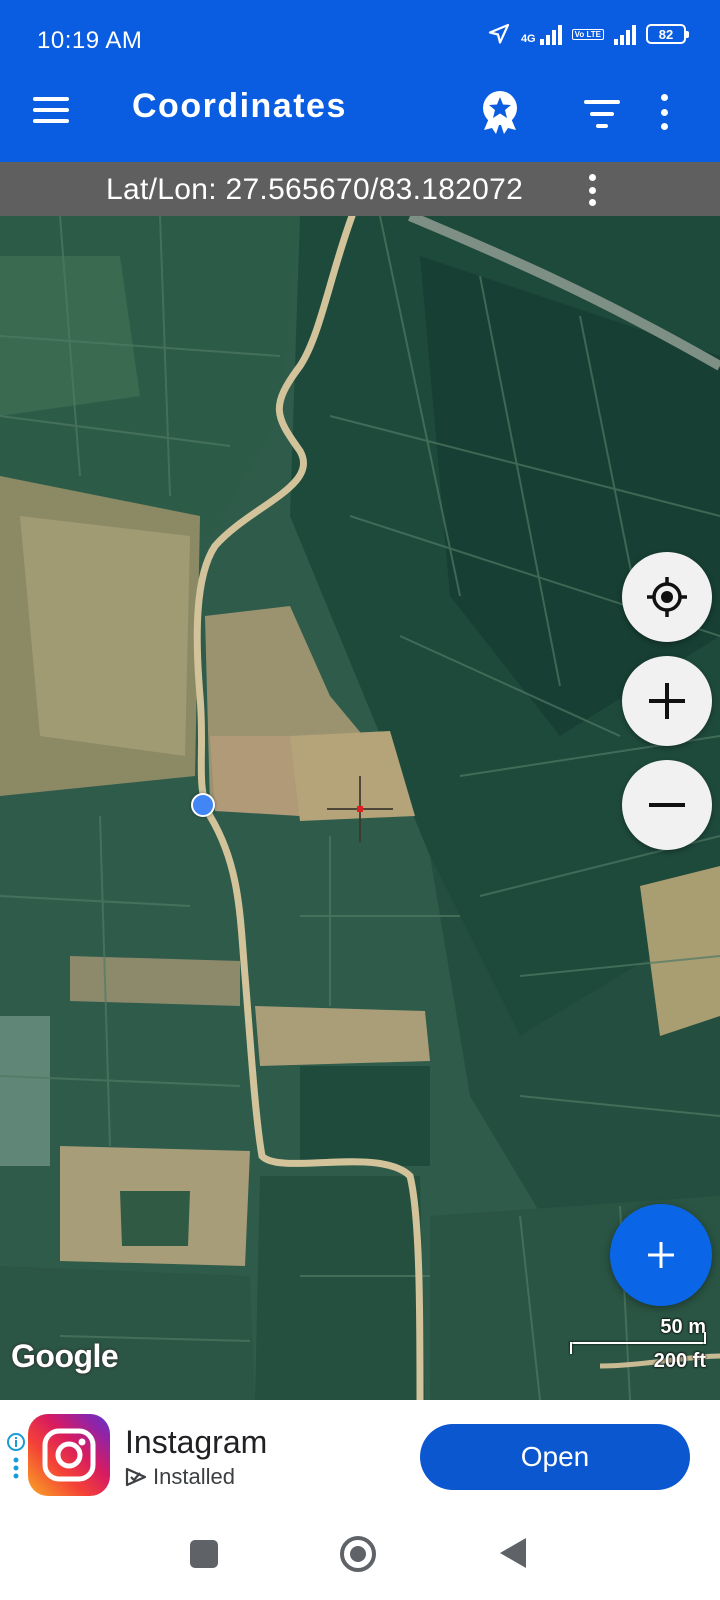 This screenshot has width=720, height=1600. I want to click on status-bar: 10:19 AM 4G Vo LTE 82, so click(360, 30).